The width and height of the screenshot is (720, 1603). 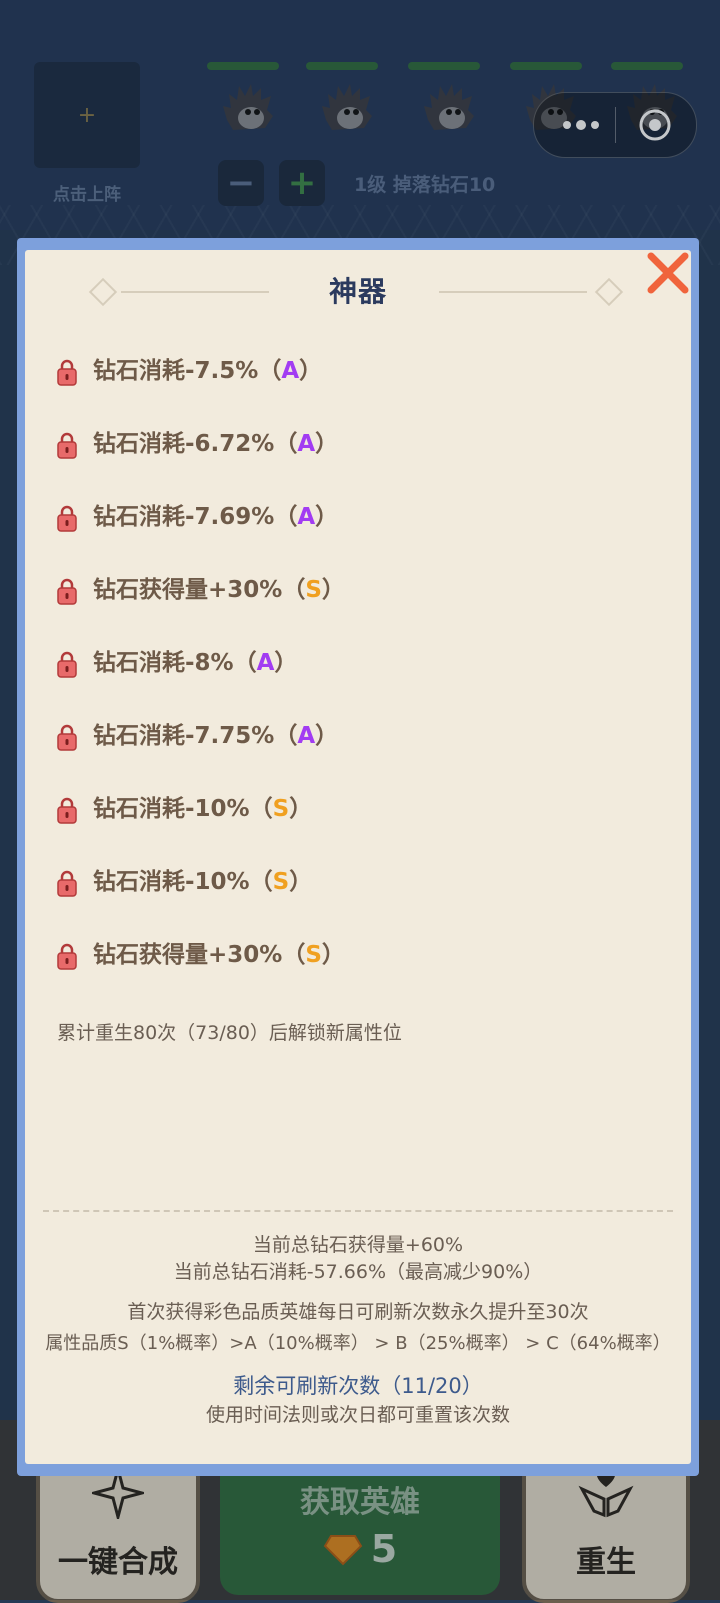 I want to click on first-rainbow-text: 首次获得彩色品质英雄每日可刷新次数永久提升至30次, so click(x=358, y=1312).